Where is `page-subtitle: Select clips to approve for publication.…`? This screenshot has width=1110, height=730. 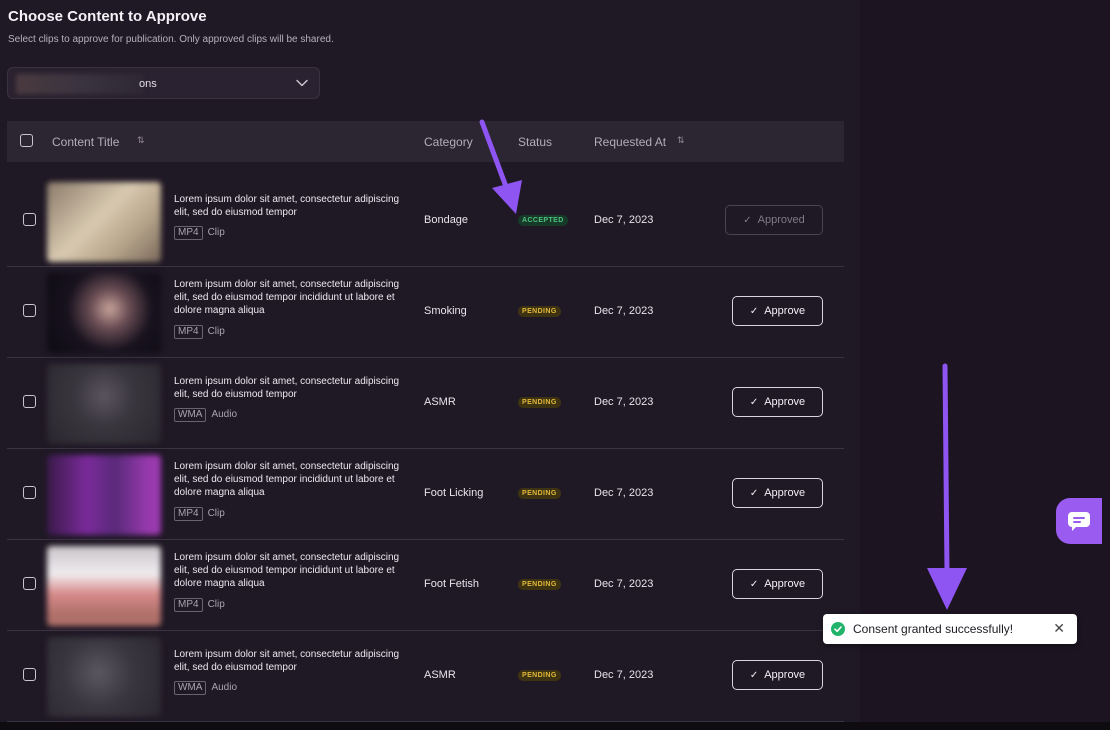
page-subtitle: Select clips to approve for publication.… is located at coordinates (171, 39).